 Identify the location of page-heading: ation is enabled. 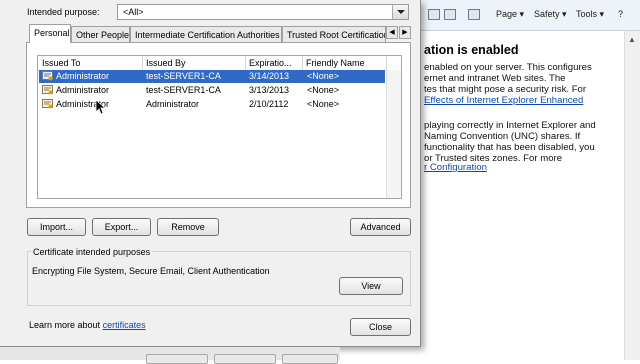
(471, 50).